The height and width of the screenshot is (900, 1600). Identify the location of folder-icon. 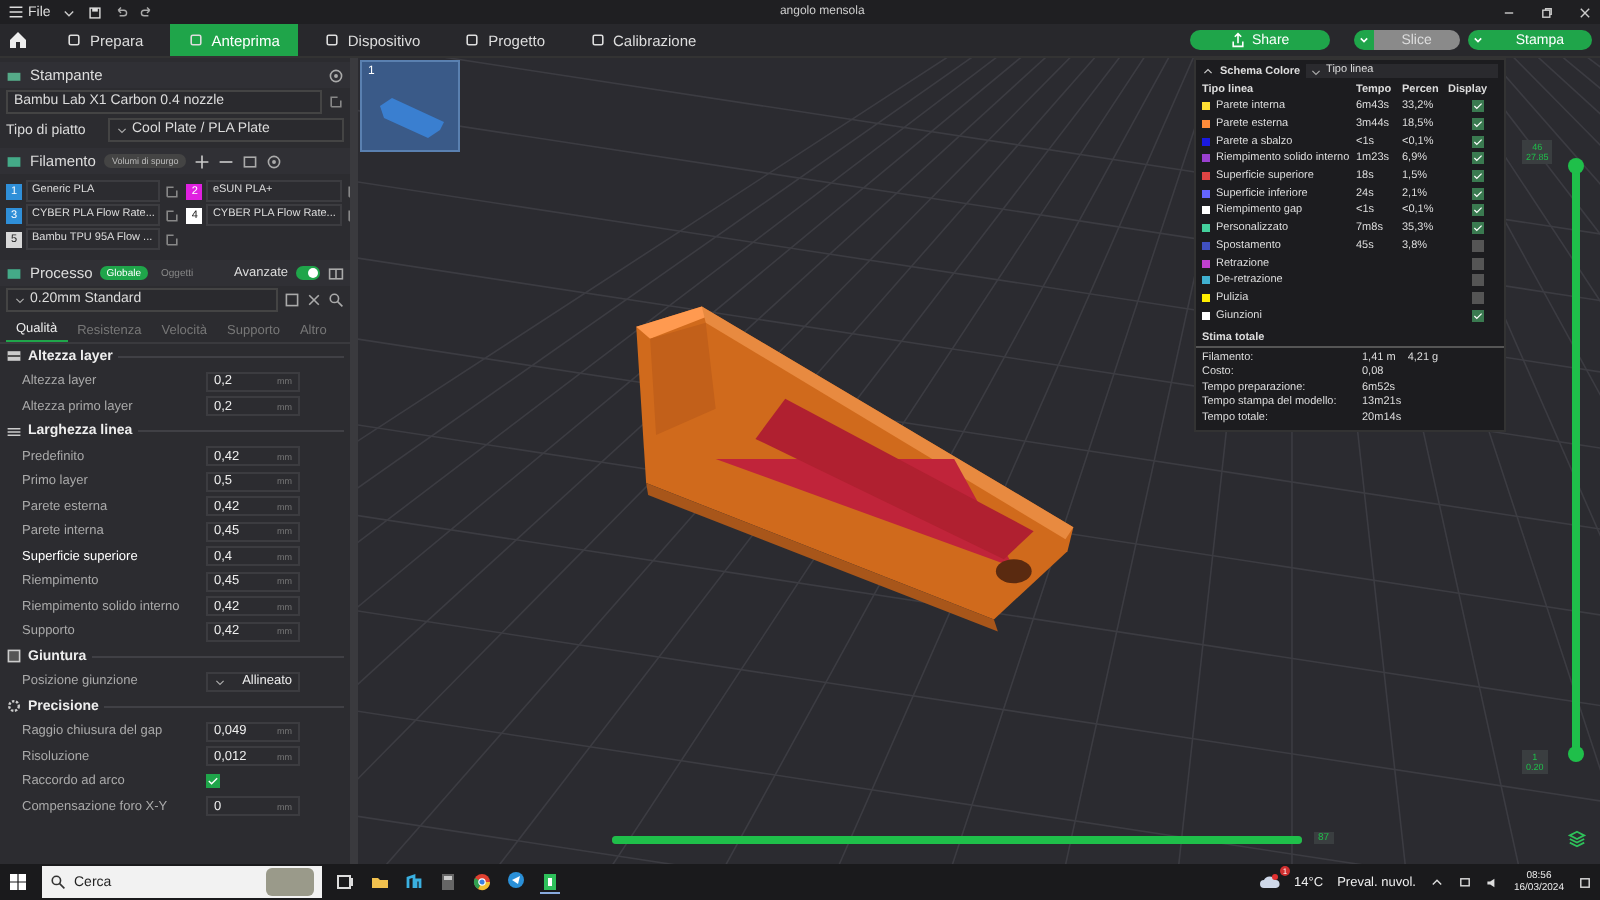
(380, 882).